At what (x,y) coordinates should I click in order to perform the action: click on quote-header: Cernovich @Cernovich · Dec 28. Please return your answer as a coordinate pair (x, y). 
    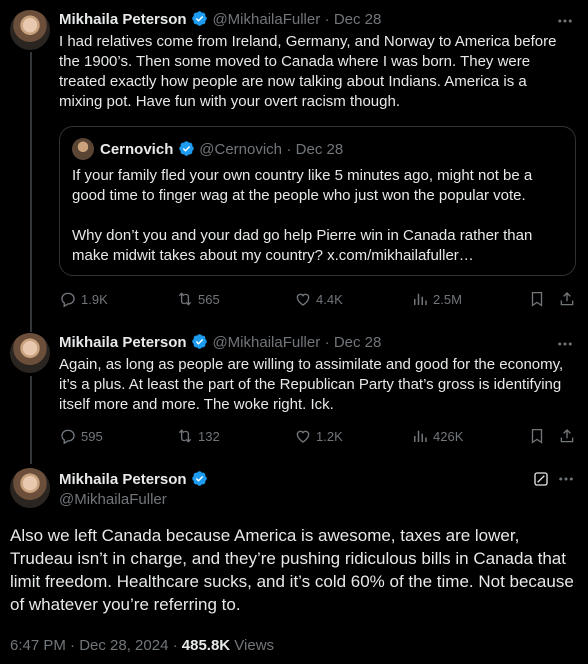
    Looking at the image, I should click on (221, 149).